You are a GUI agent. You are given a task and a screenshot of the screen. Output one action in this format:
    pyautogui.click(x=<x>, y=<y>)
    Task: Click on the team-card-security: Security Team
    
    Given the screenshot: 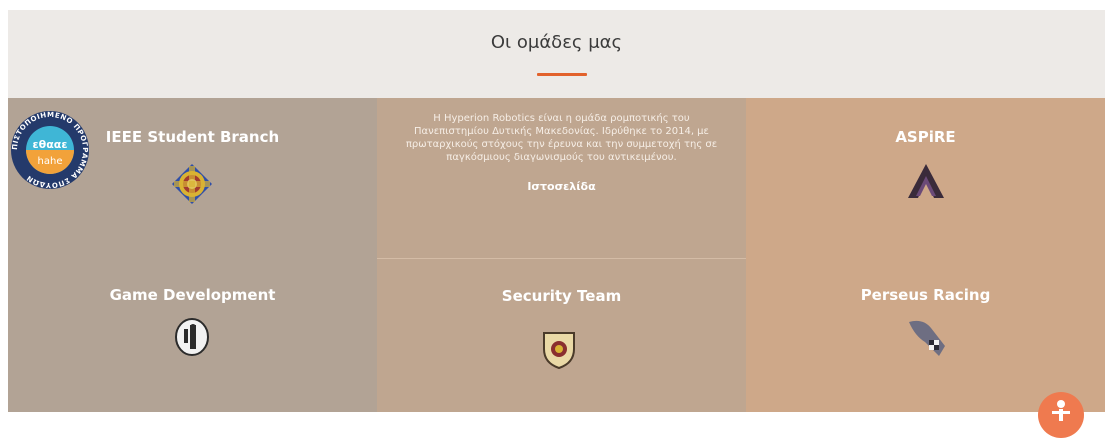 What is the action you would take?
    pyautogui.click(x=561, y=335)
    